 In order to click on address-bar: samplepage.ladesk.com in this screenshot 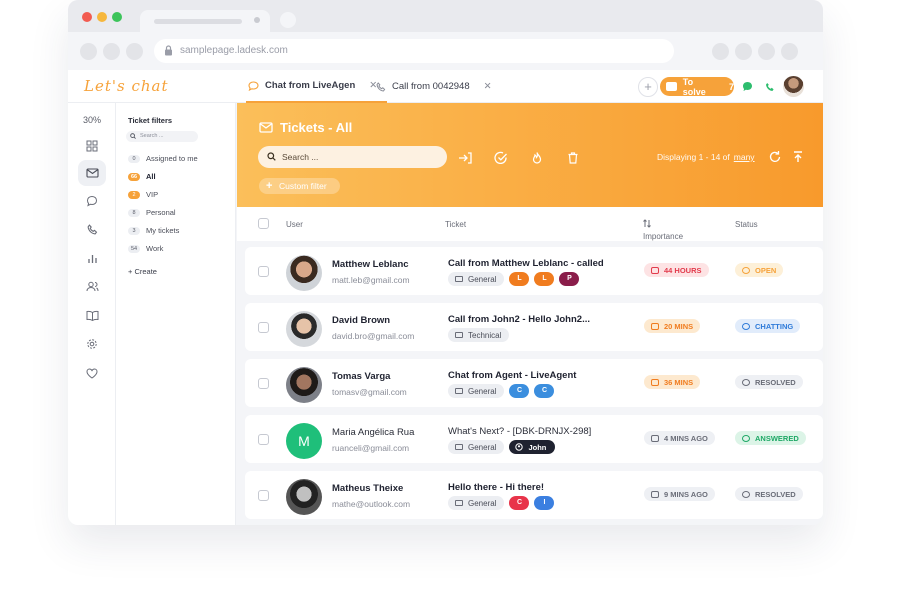, I will do `click(414, 51)`.